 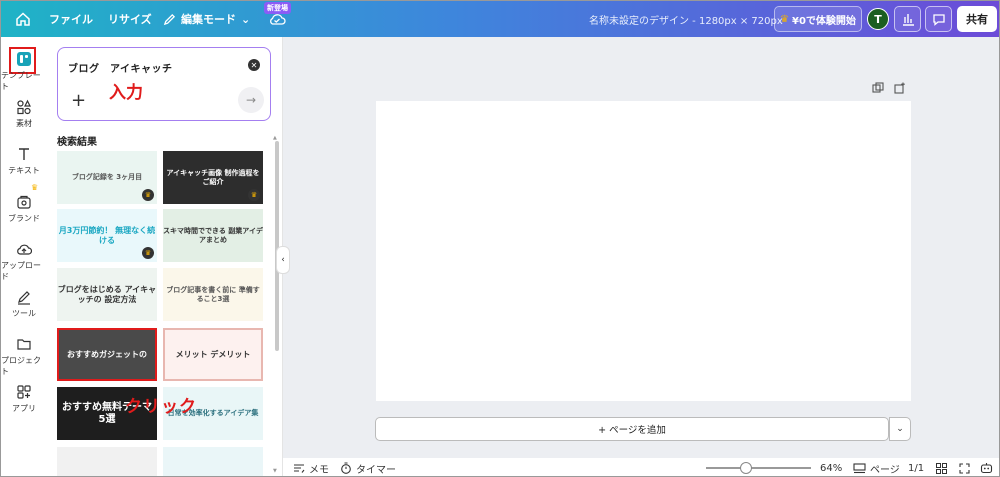 What do you see at coordinates (24, 392) in the screenshot?
I see `apps-icon` at bounding box center [24, 392].